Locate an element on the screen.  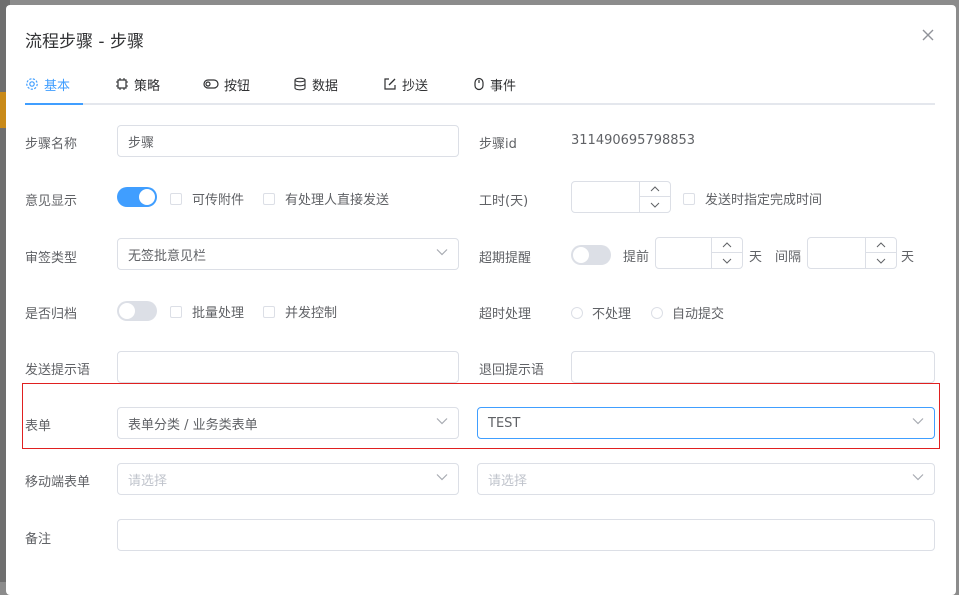
tab-label: 事件 is located at coordinates (503, 86).